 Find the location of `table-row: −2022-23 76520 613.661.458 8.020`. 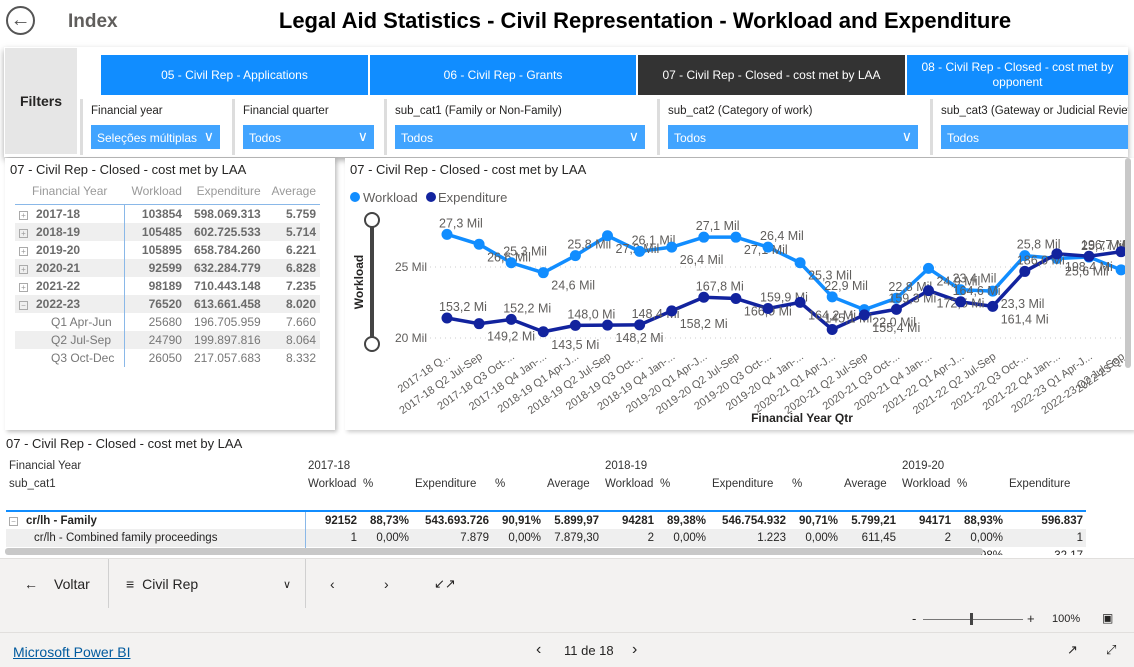

table-row: −2022-23 76520 613.661.458 8.020 is located at coordinates (167, 303).